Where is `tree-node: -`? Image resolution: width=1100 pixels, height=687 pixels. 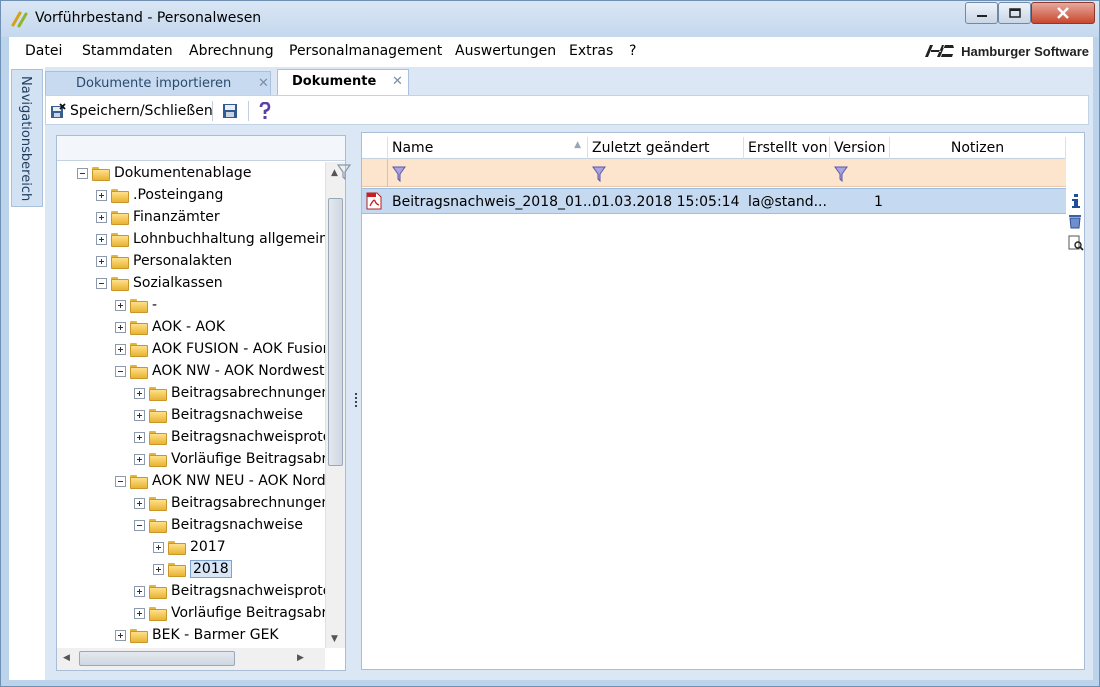
tree-node: - is located at coordinates (136, 305).